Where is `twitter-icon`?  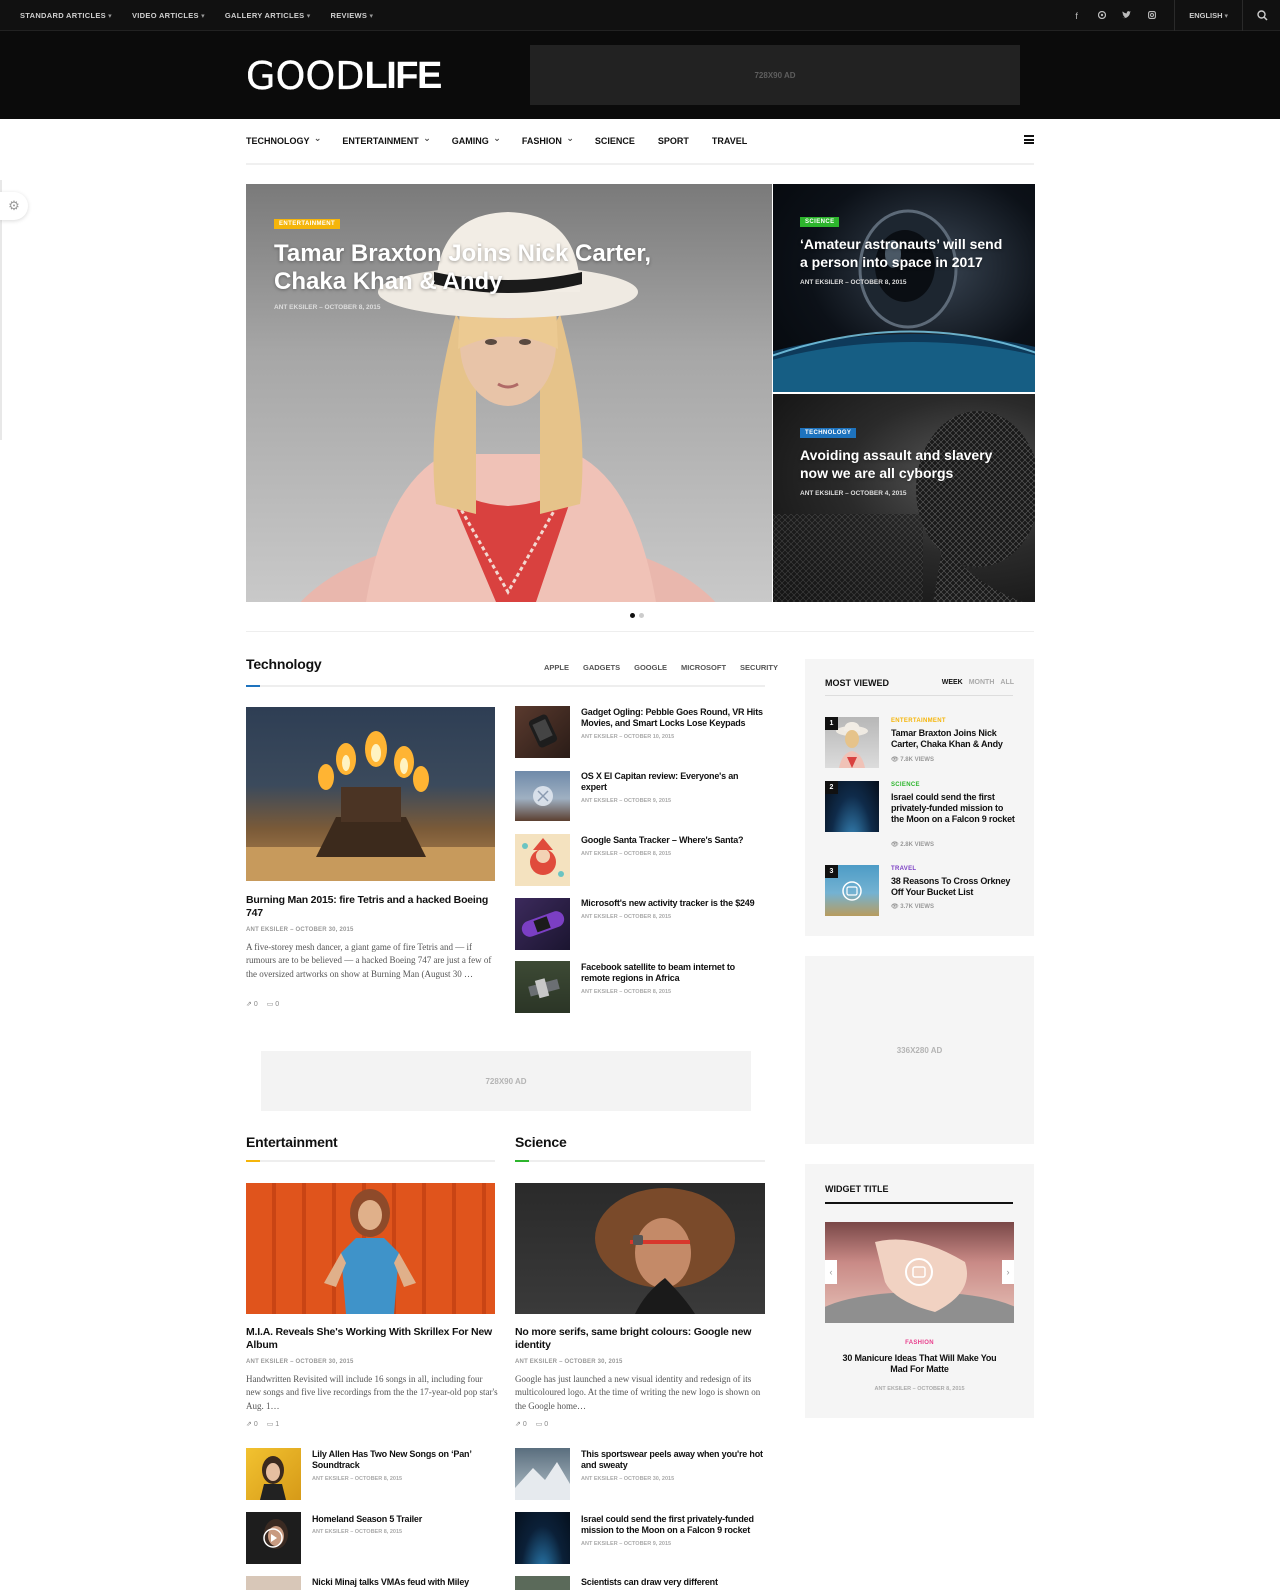
twitter-icon is located at coordinates (1127, 15).